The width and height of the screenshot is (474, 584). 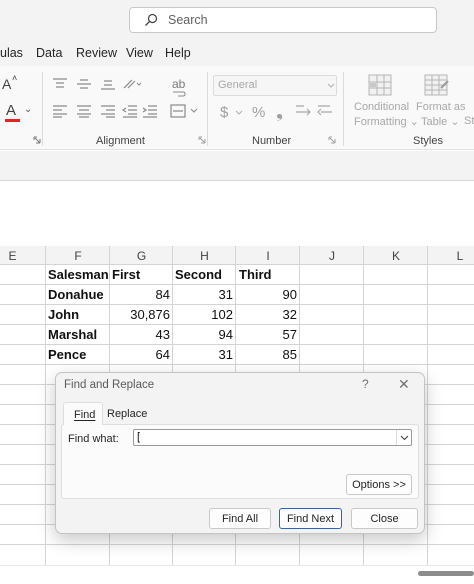 I want to click on cell-second: 102, so click(x=203, y=315).